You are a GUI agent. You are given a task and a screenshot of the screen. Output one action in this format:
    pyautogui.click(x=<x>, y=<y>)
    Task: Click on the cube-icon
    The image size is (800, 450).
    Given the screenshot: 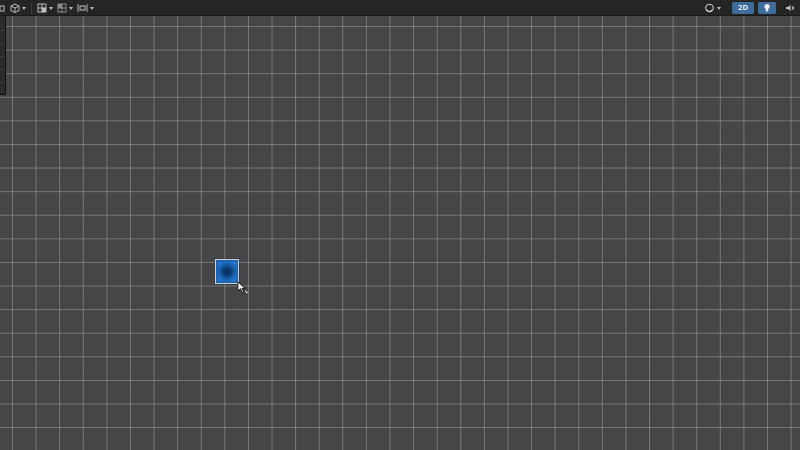 What is the action you would take?
    pyautogui.click(x=15, y=8)
    